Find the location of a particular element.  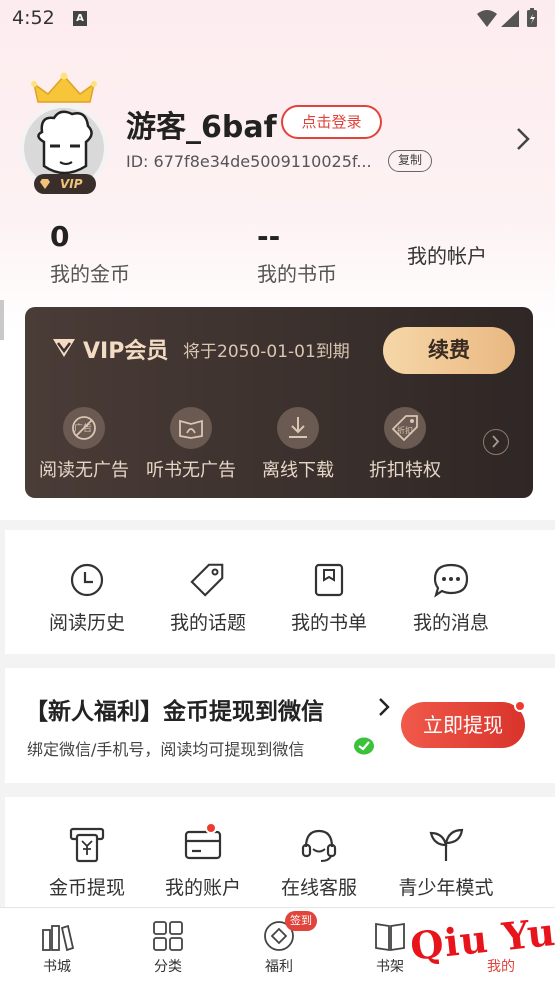

wallet-stats: 0 我的金币 -- 我的书币 我的帐户 is located at coordinates (277, 255).